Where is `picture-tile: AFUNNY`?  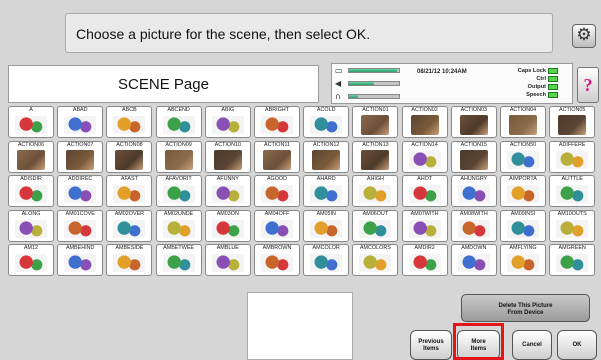
picture-tile: AFUNNY is located at coordinates (227, 191).